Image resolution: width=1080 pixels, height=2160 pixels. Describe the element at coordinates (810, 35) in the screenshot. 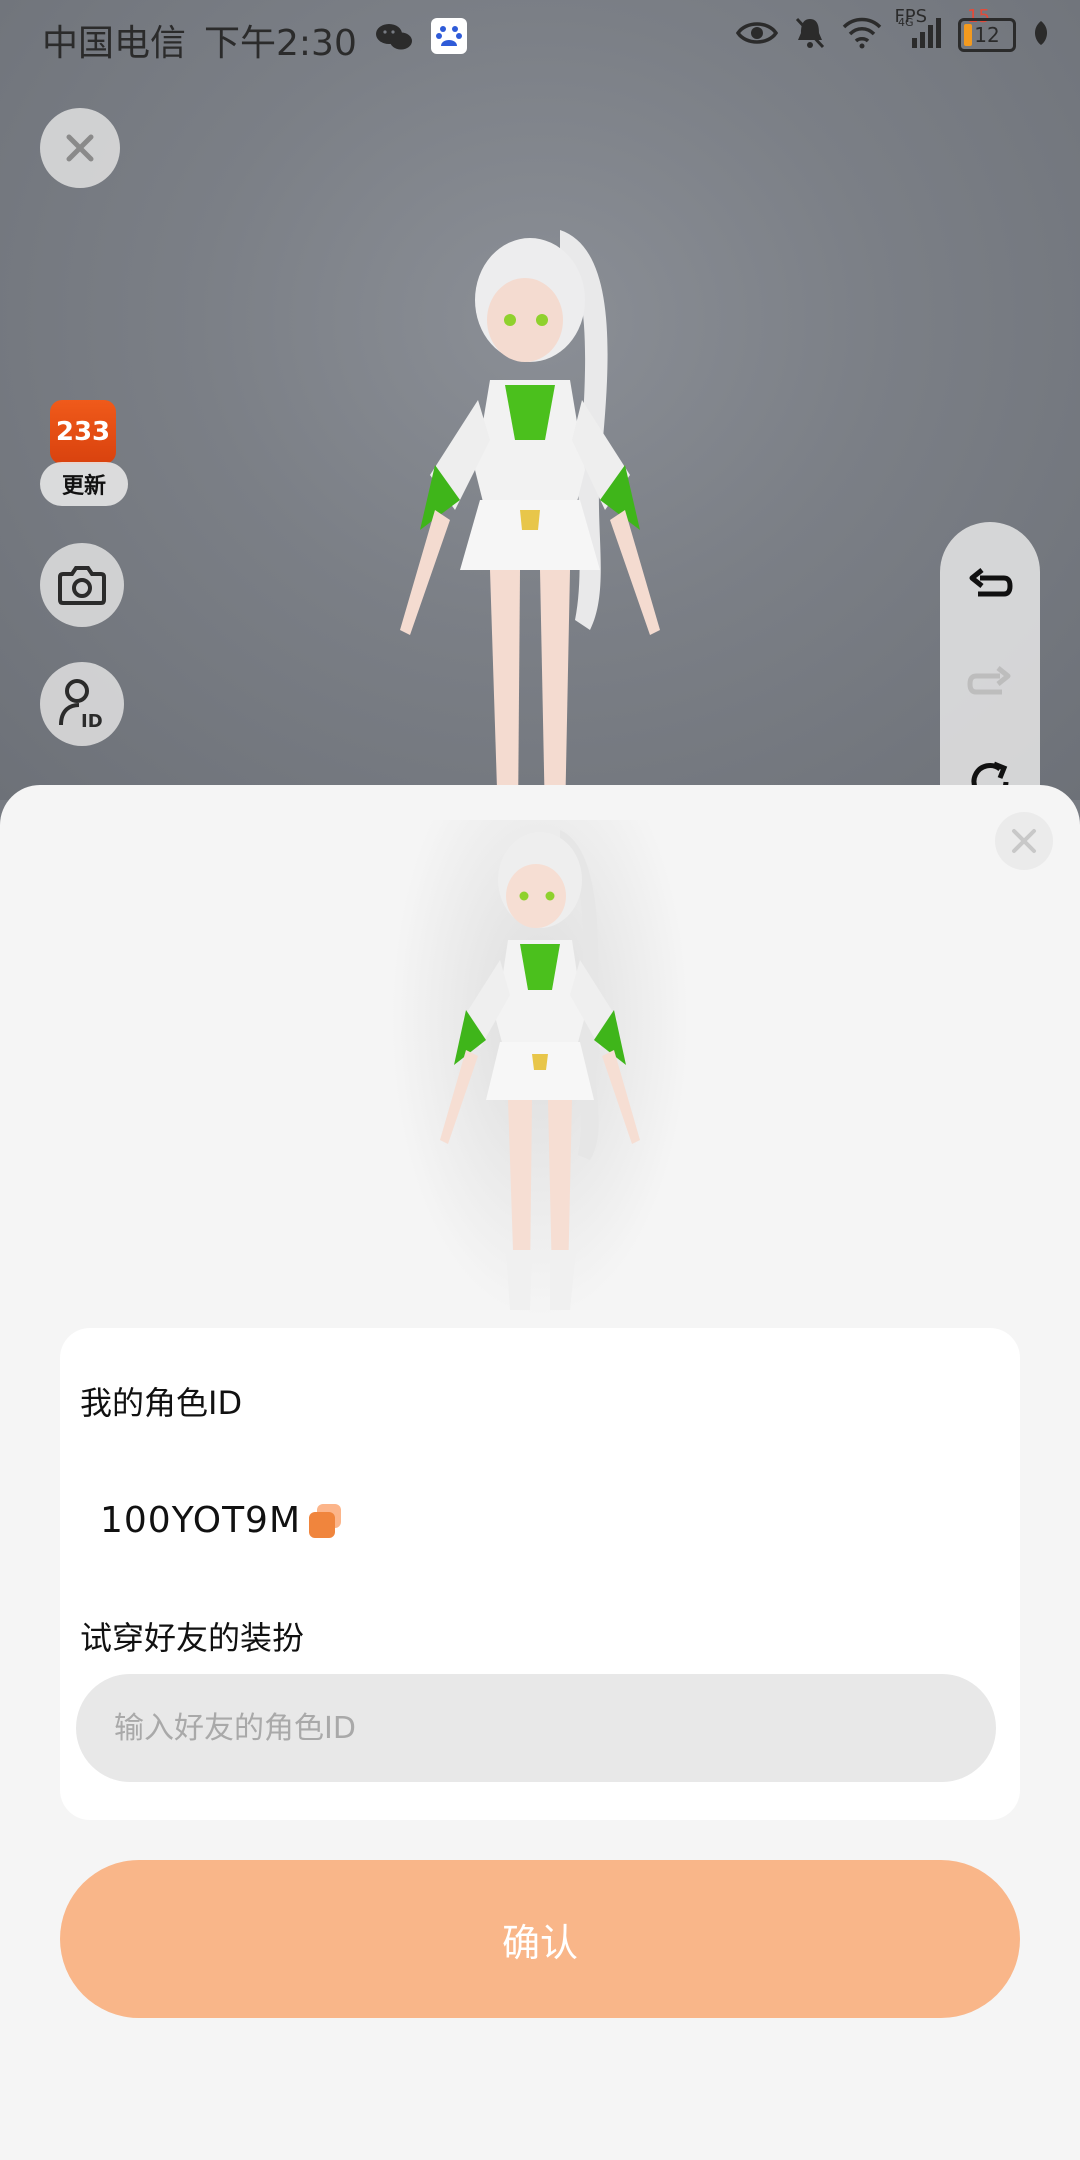

I see `mute-bell-icon` at that location.